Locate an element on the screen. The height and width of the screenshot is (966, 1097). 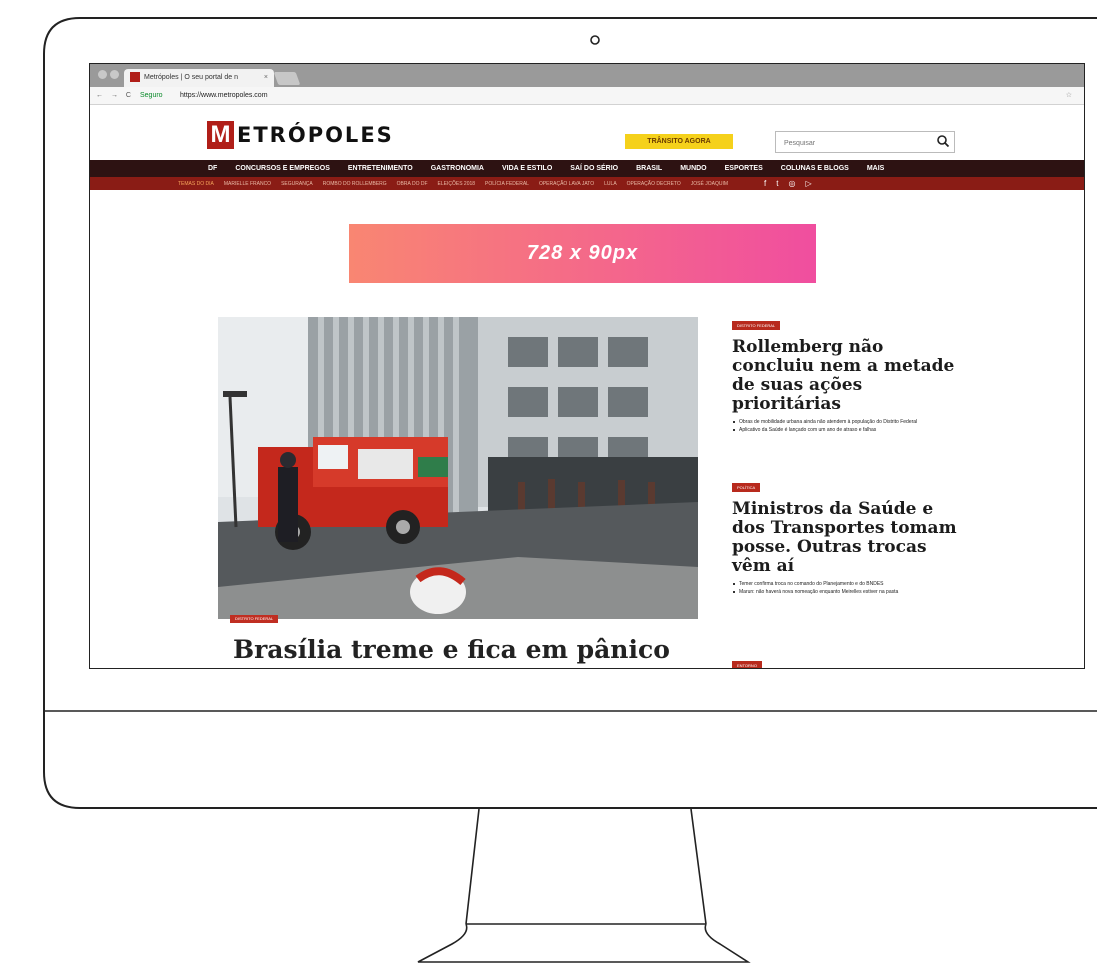
bookmark-star-icon: ☆ is located at coordinates (1069, 95).